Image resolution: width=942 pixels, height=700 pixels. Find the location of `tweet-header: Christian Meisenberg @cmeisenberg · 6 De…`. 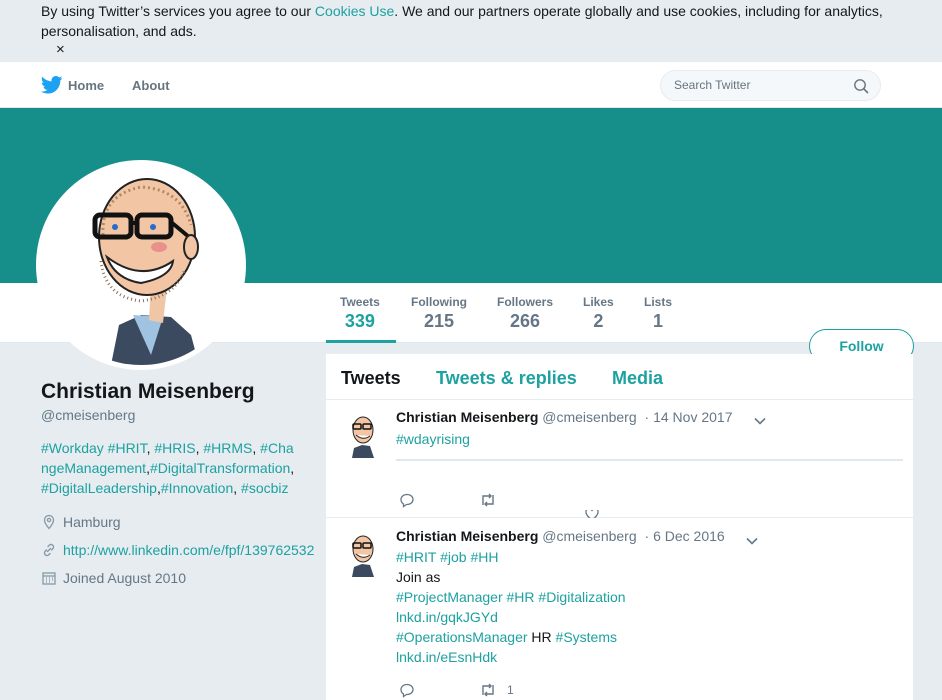

tweet-header: Christian Meisenberg @cmeisenberg · 6 De… is located at coordinates (560, 536).